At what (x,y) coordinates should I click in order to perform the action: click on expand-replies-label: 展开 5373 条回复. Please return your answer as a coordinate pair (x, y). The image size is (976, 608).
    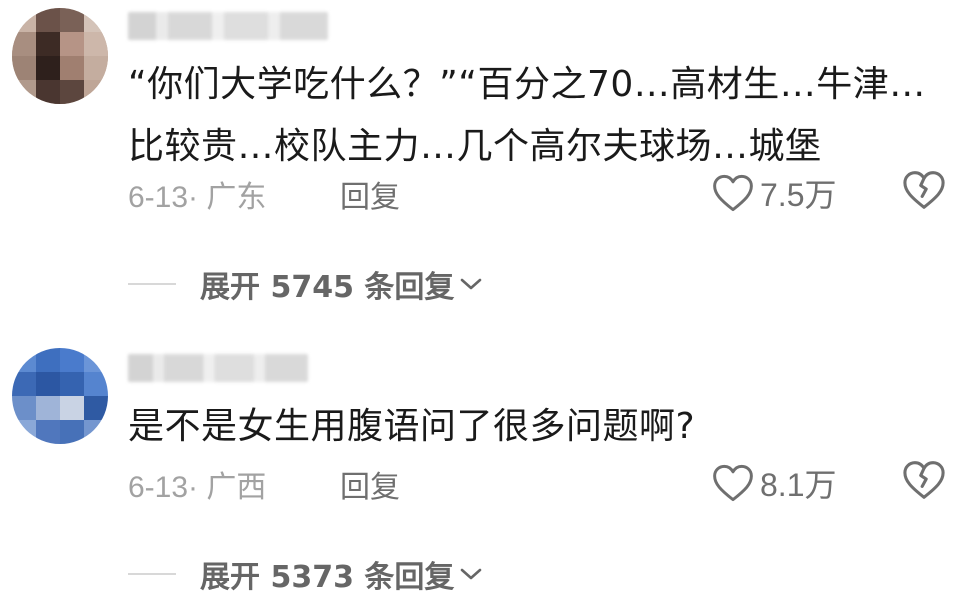
    Looking at the image, I should click on (327, 577).